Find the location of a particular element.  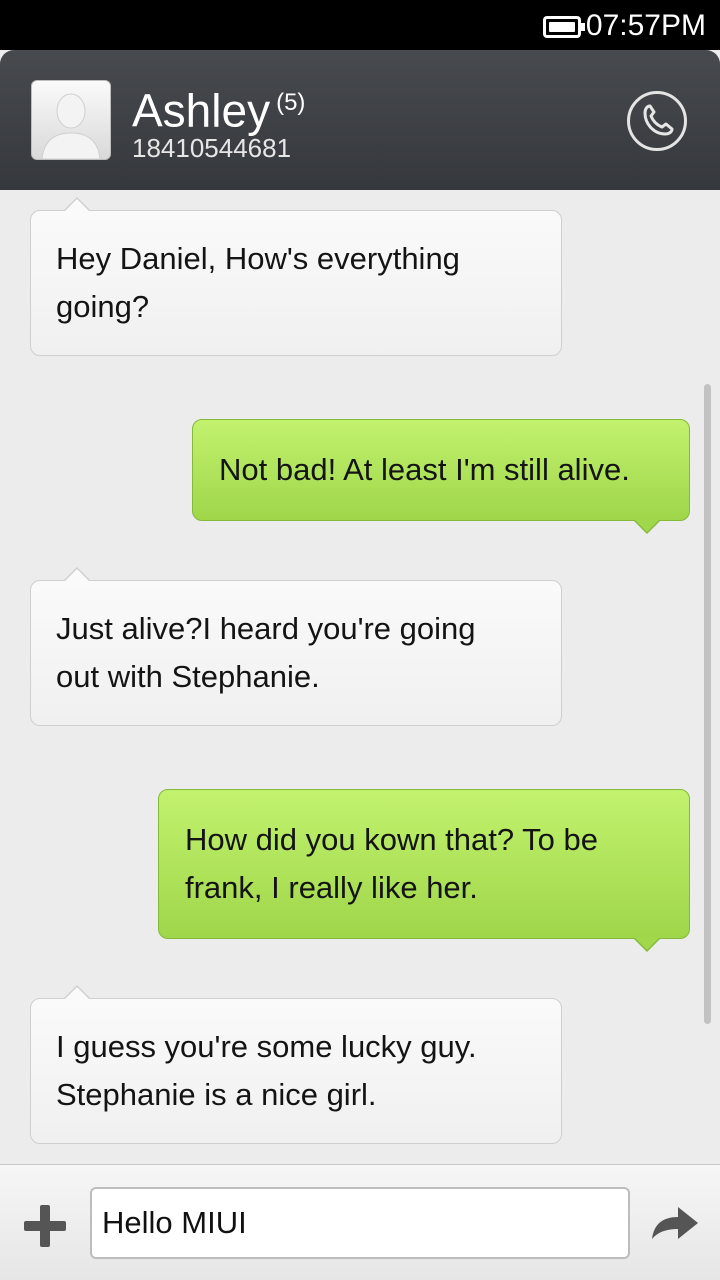

contact-phone-number: 18410544681 is located at coordinates (212, 148).